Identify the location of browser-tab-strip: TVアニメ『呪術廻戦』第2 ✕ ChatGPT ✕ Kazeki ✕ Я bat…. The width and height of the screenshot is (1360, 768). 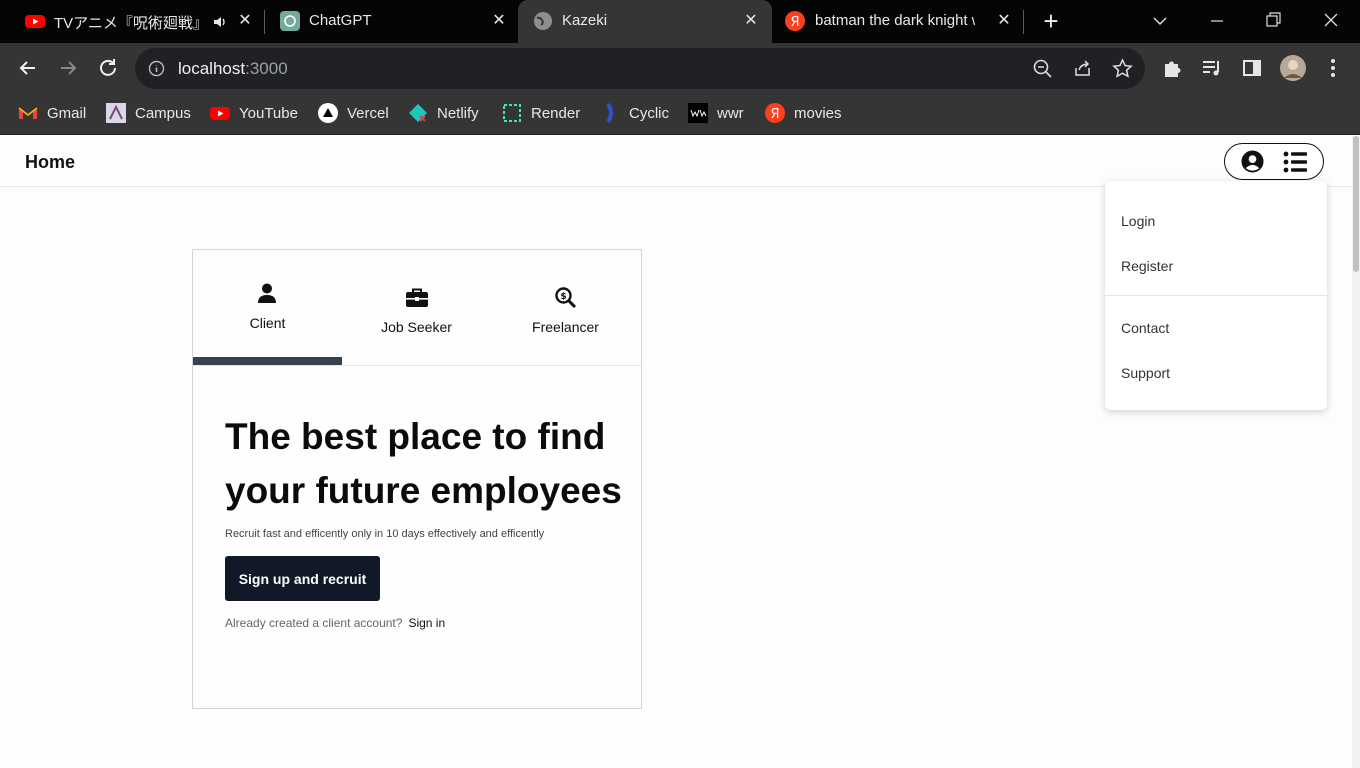
(680, 21).